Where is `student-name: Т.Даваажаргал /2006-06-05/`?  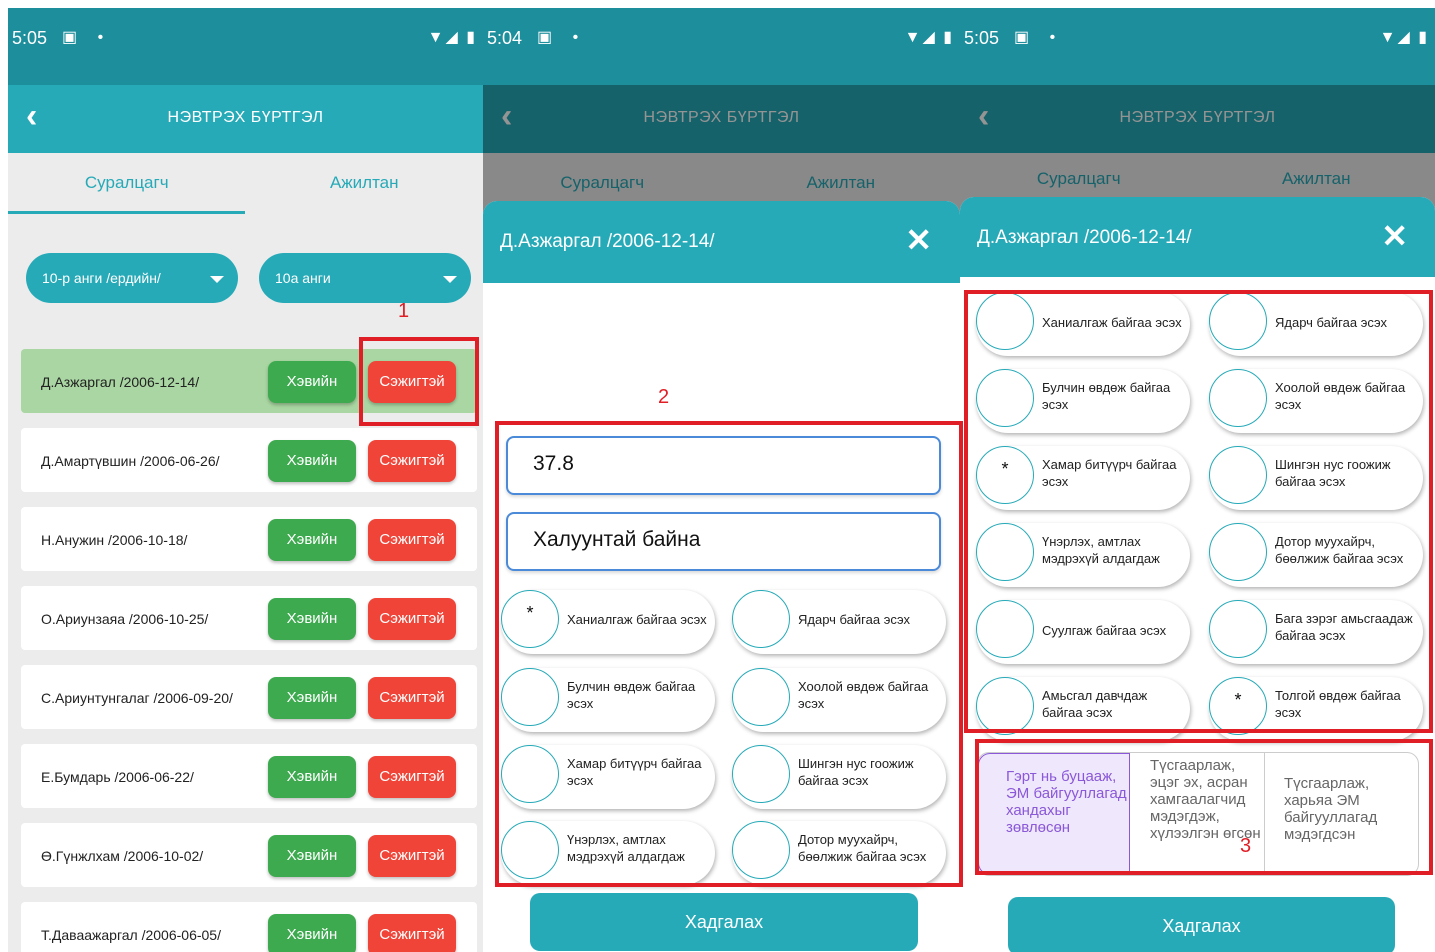 student-name: Т.Даваажаргал /2006-06-05/ is located at coordinates (131, 935).